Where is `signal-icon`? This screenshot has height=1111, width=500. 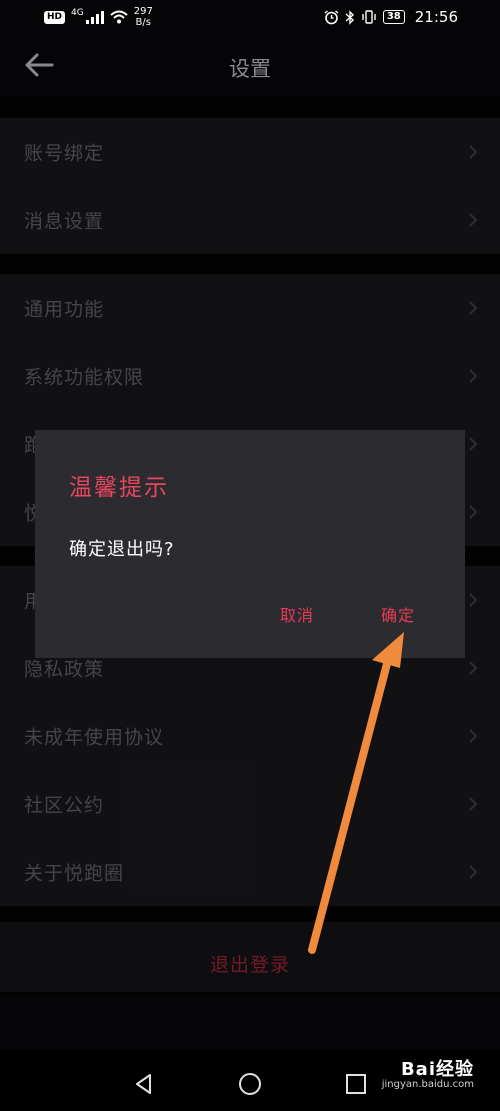 signal-icon is located at coordinates (94, 17).